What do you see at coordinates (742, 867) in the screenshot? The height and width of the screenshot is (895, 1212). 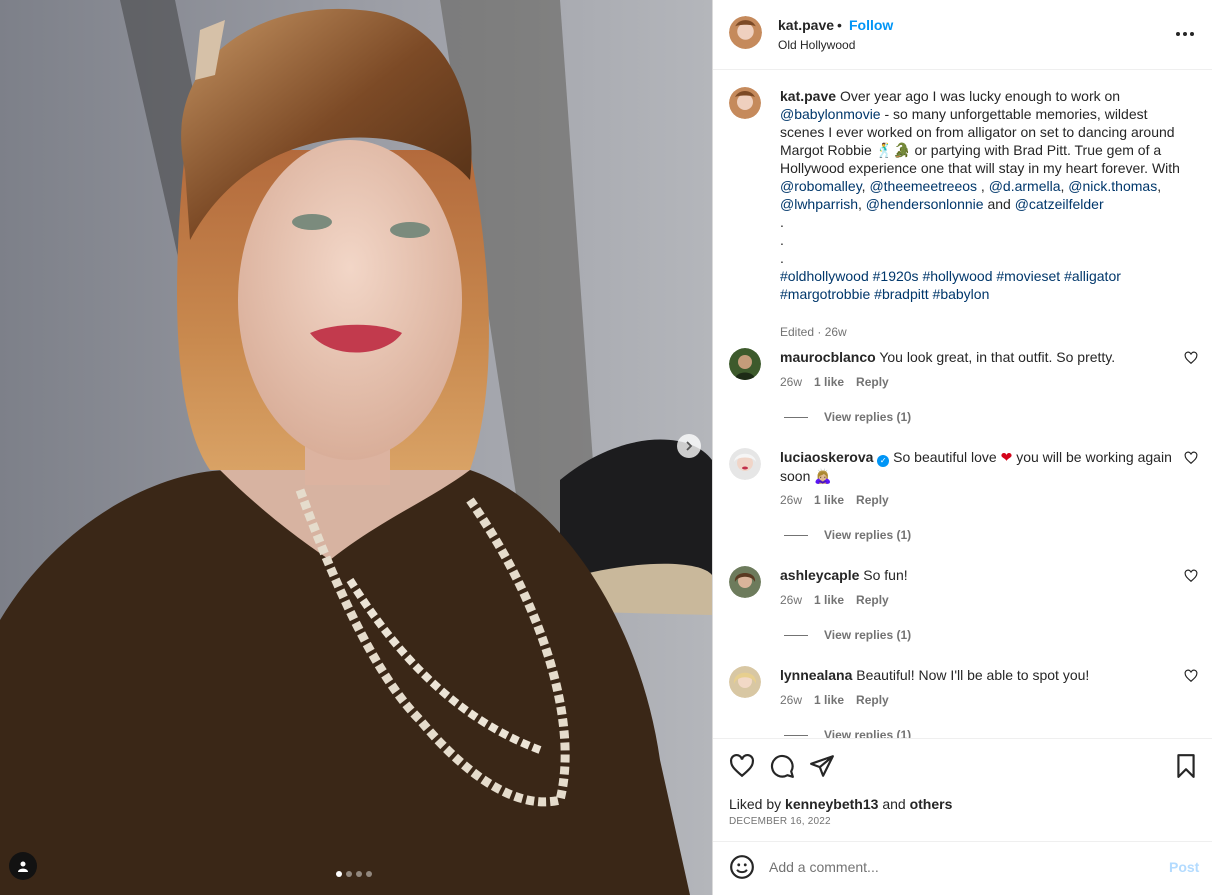 I see `smiley-icon` at bounding box center [742, 867].